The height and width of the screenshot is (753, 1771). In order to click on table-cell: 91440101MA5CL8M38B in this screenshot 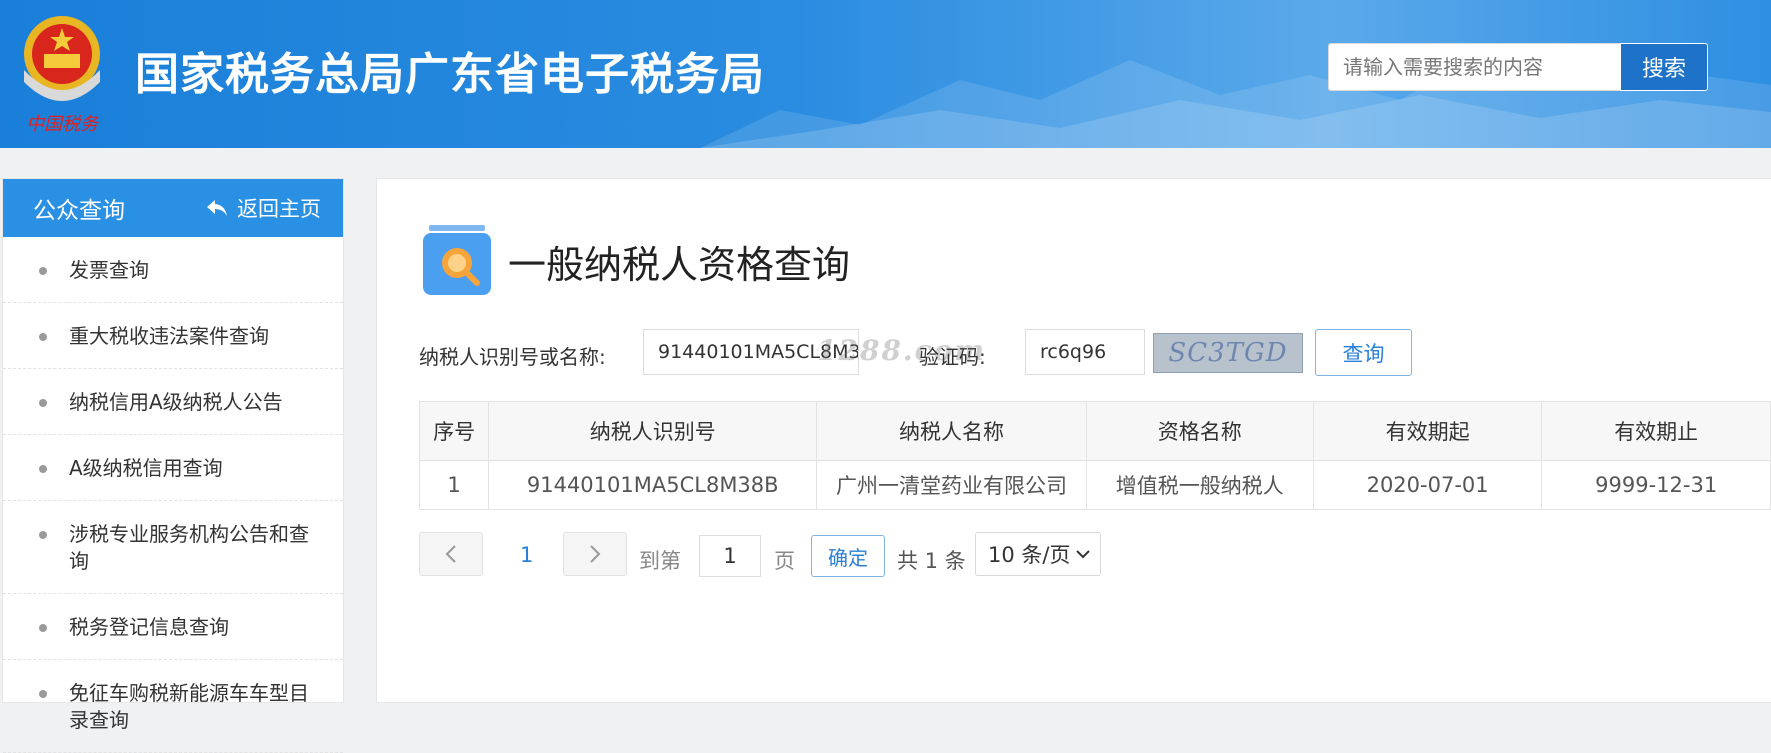, I will do `click(653, 485)`.